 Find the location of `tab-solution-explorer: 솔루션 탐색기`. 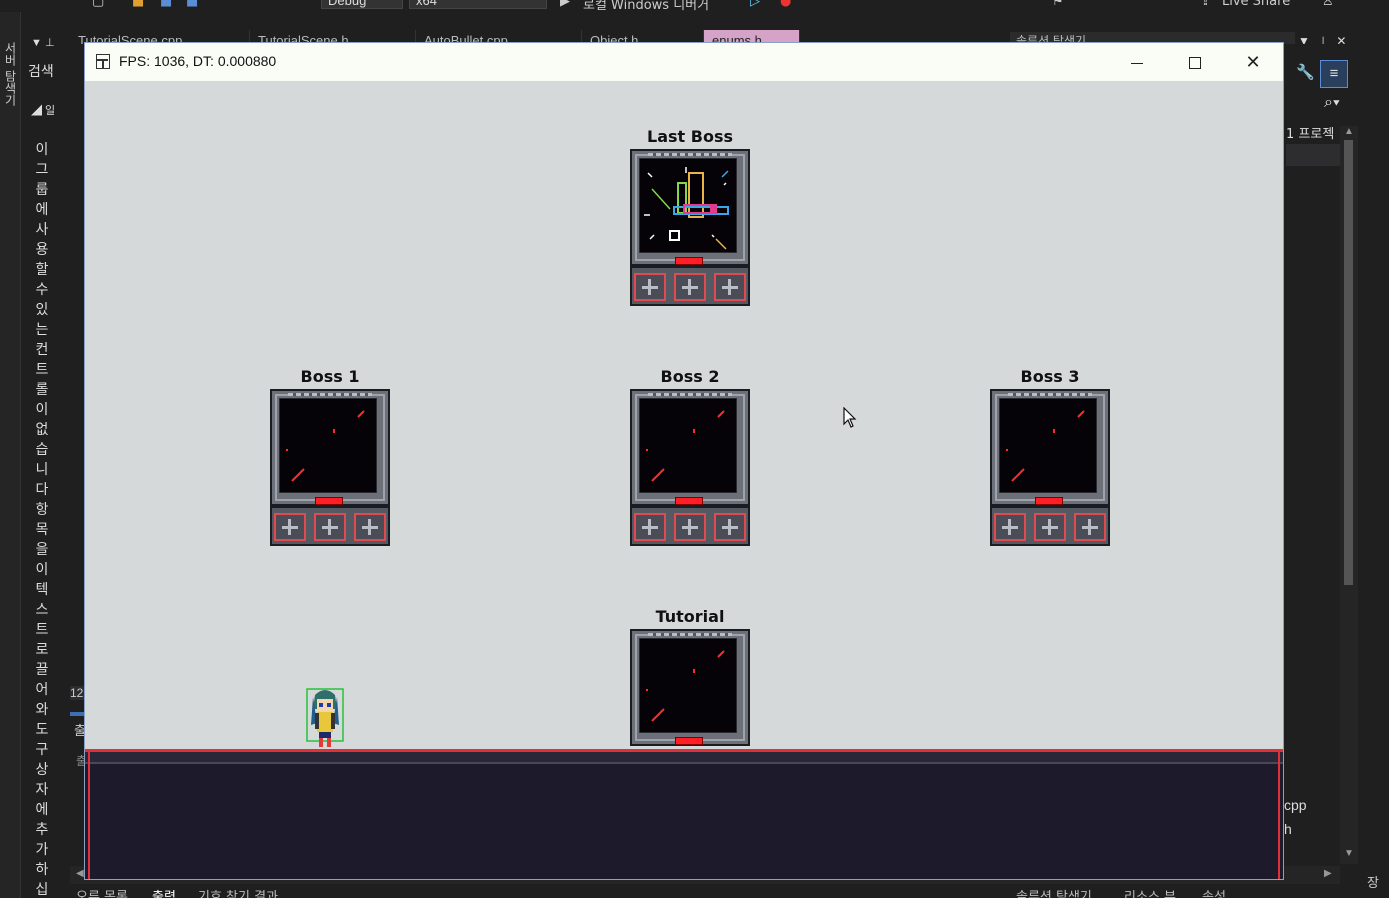

tab-solution-explorer: 솔루션 탐색기 is located at coordinates (1054, 892).